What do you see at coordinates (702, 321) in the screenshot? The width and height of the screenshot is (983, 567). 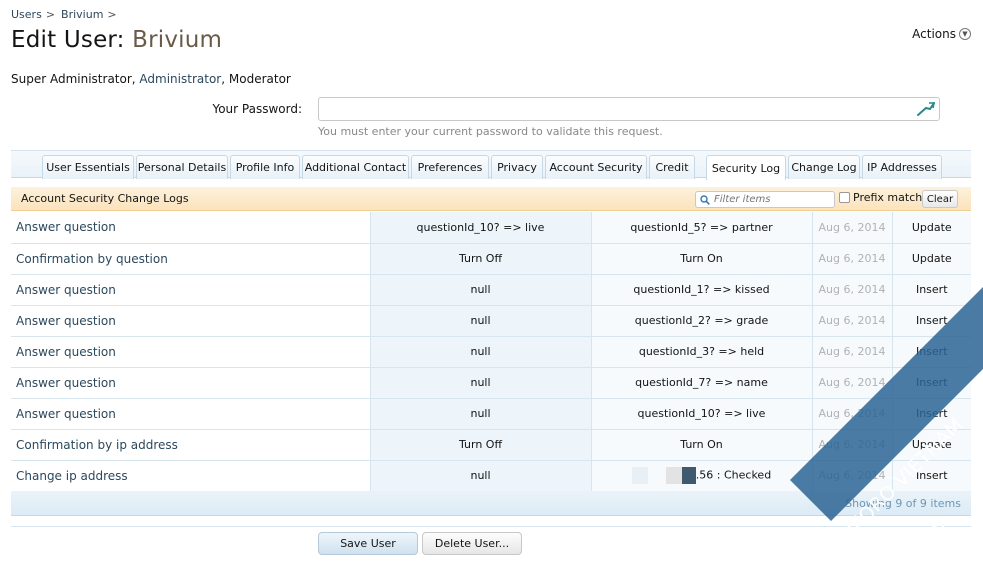 I see `new-value: questionId_2? => grade` at bounding box center [702, 321].